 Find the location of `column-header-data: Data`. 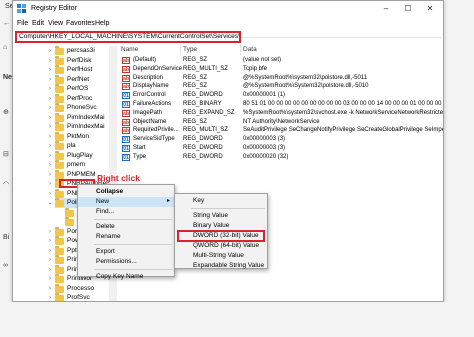

column-header-data: Data is located at coordinates (341, 50).